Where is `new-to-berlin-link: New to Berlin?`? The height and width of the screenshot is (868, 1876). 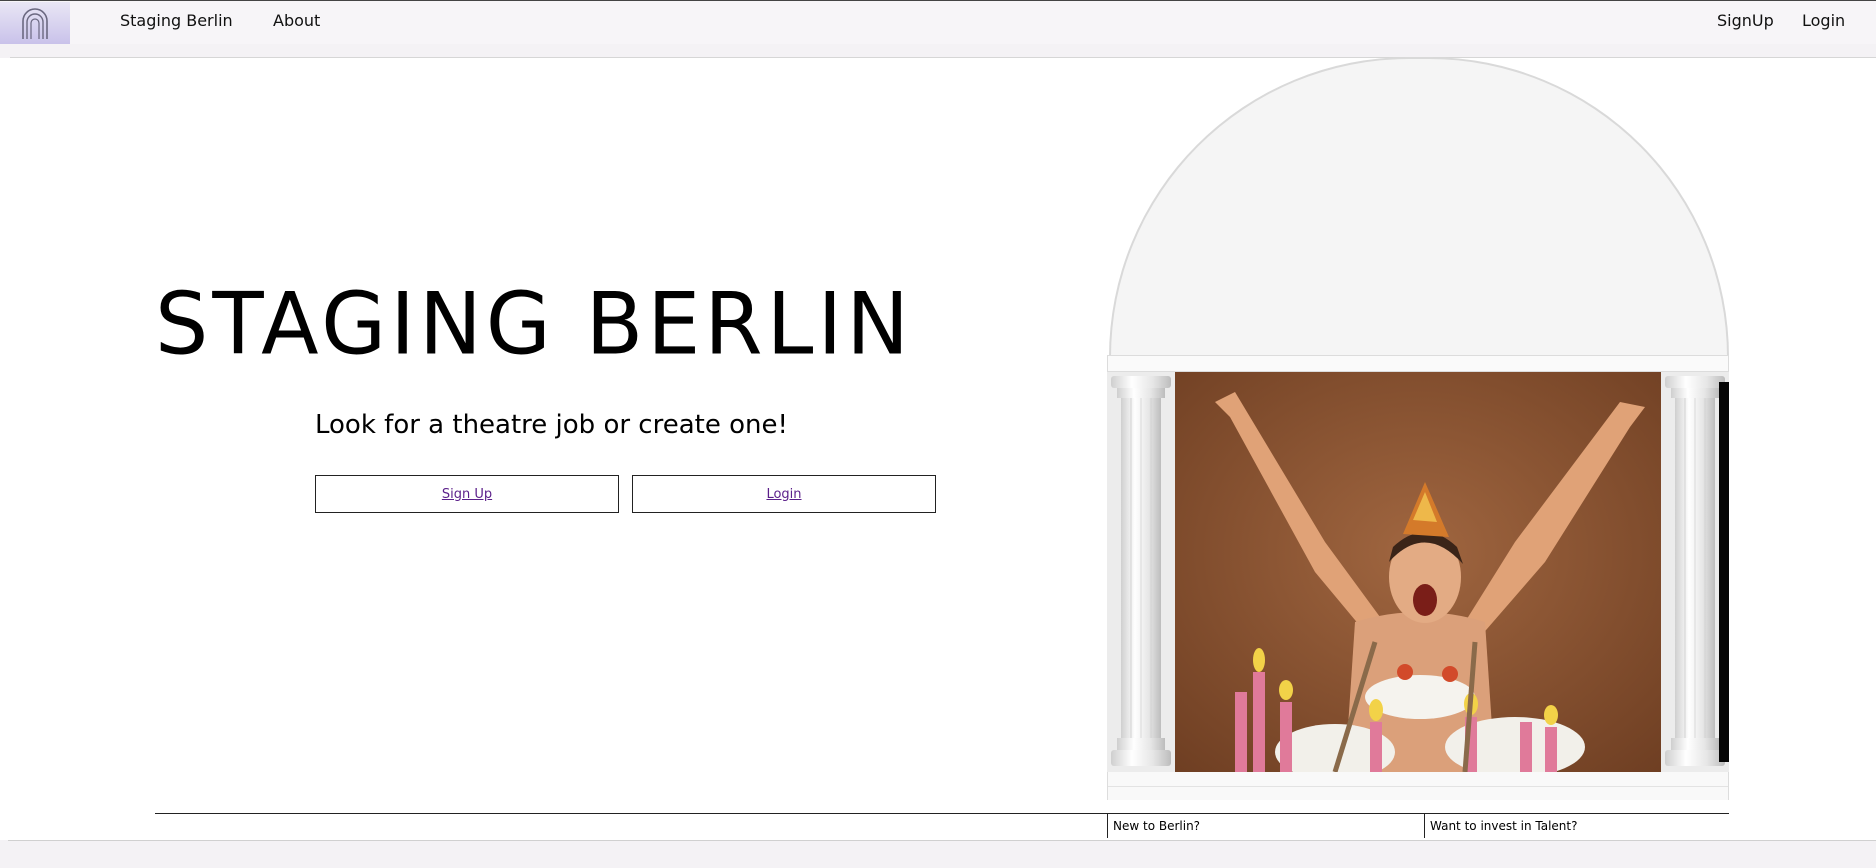
new-to-berlin-link: New to Berlin? is located at coordinates (1266, 826).